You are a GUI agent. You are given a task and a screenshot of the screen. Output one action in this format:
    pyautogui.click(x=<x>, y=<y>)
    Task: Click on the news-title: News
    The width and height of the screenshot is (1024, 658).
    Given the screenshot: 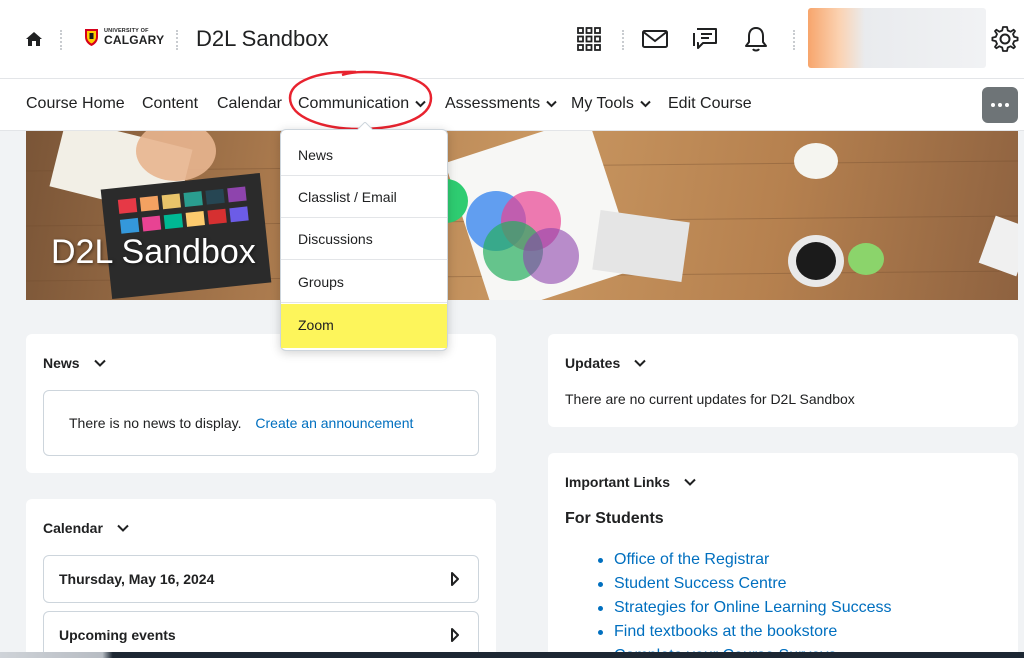 What is the action you would take?
    pyautogui.click(x=61, y=363)
    